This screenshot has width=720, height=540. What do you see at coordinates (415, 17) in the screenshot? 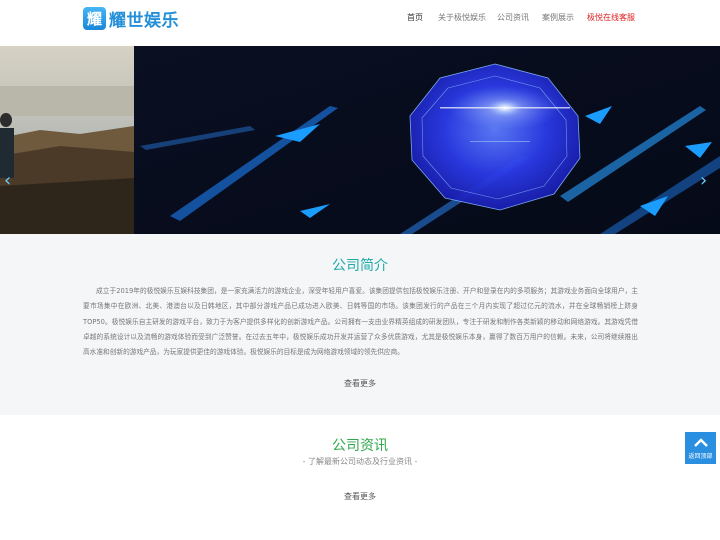
I see `nav-home: 首页` at bounding box center [415, 17].